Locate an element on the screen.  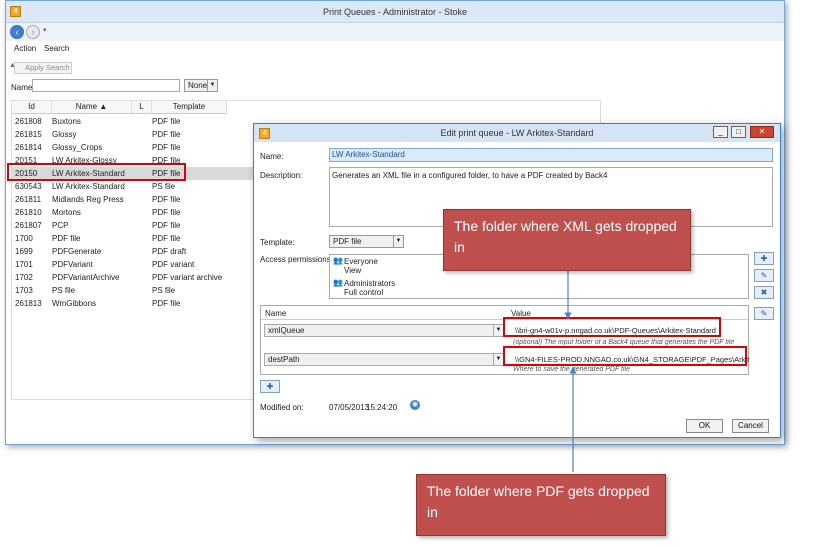
annotation-arrows is located at coordinates (570, 371).